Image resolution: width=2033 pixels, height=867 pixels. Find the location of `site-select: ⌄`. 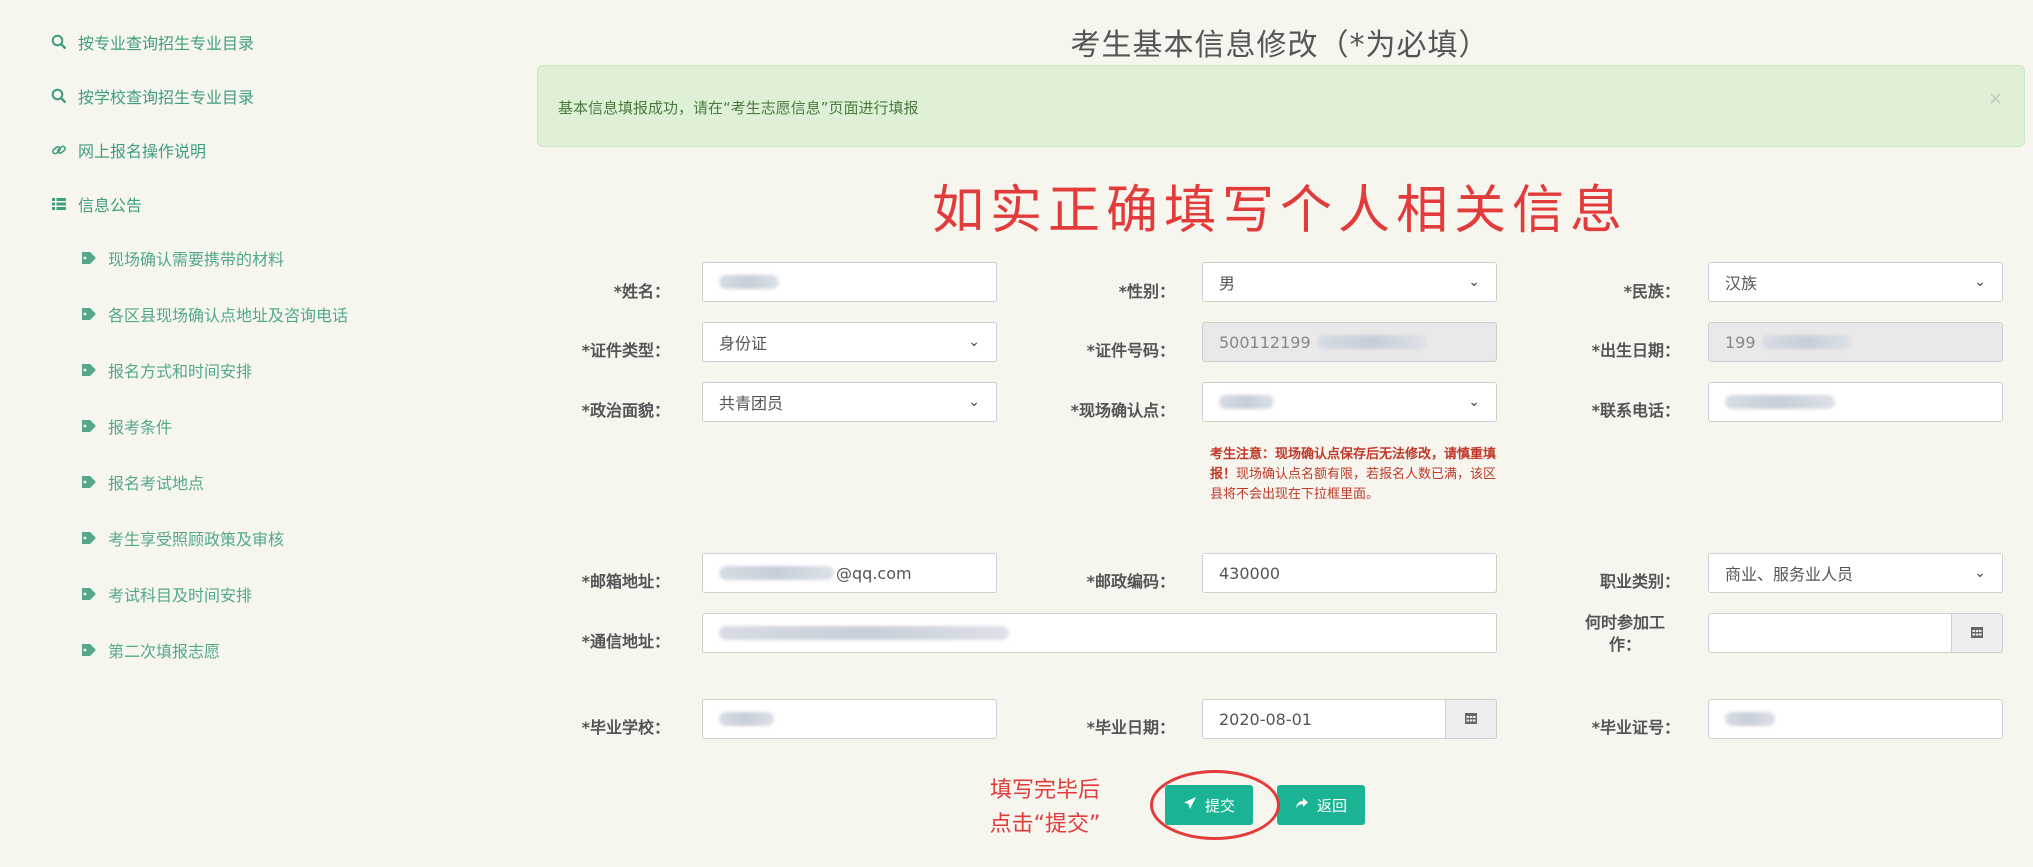

site-select: ⌄ is located at coordinates (1349, 402).